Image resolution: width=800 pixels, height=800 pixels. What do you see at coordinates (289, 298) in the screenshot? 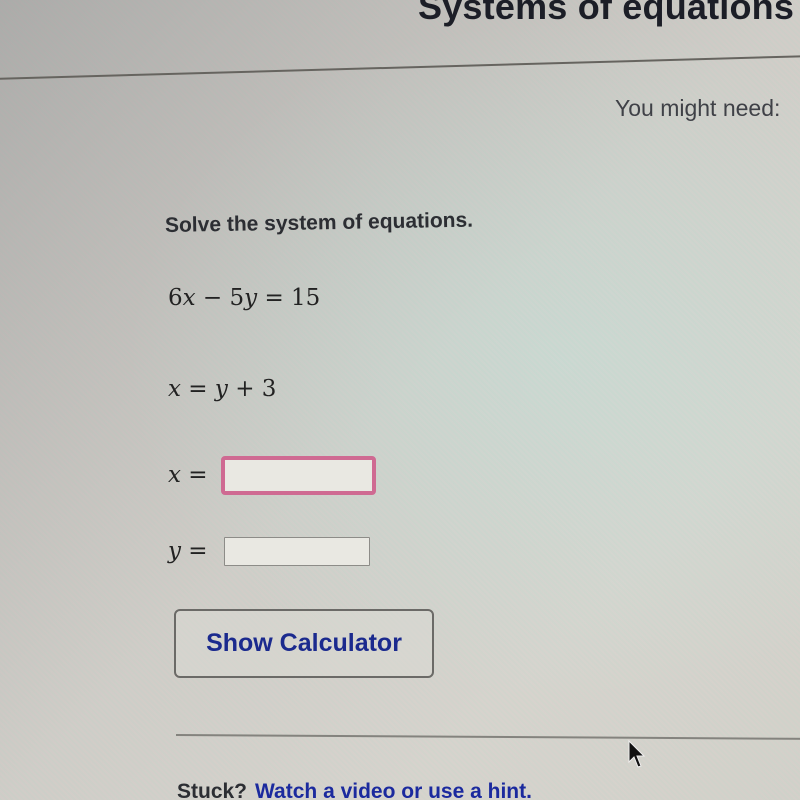
I see `equation-1-rhs: = 15` at bounding box center [289, 298].